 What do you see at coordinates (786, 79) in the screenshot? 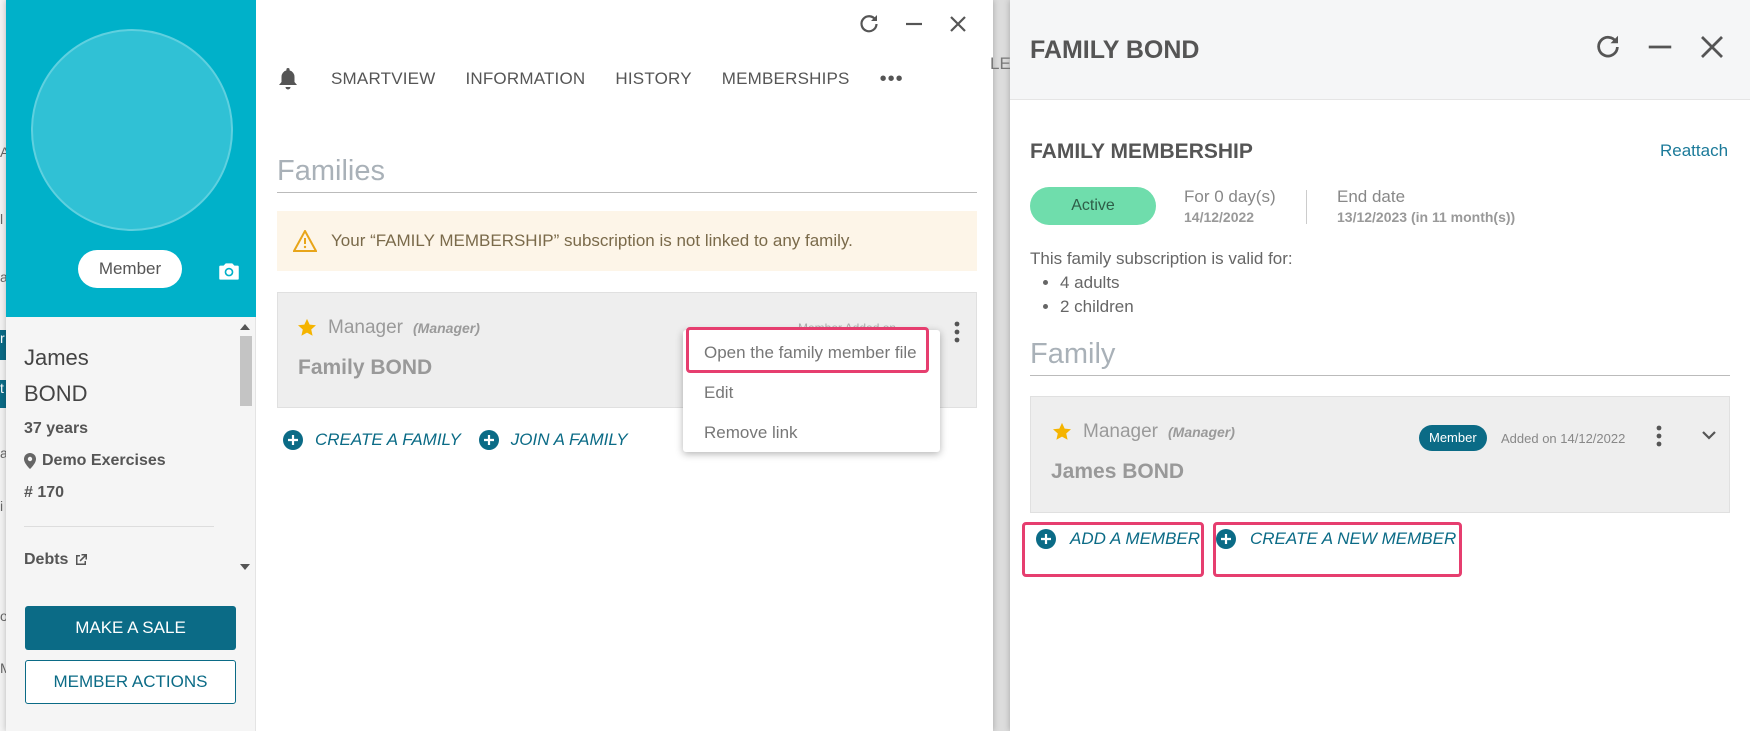
I see `tab-memberships: MEMBERSHIPS` at bounding box center [786, 79].